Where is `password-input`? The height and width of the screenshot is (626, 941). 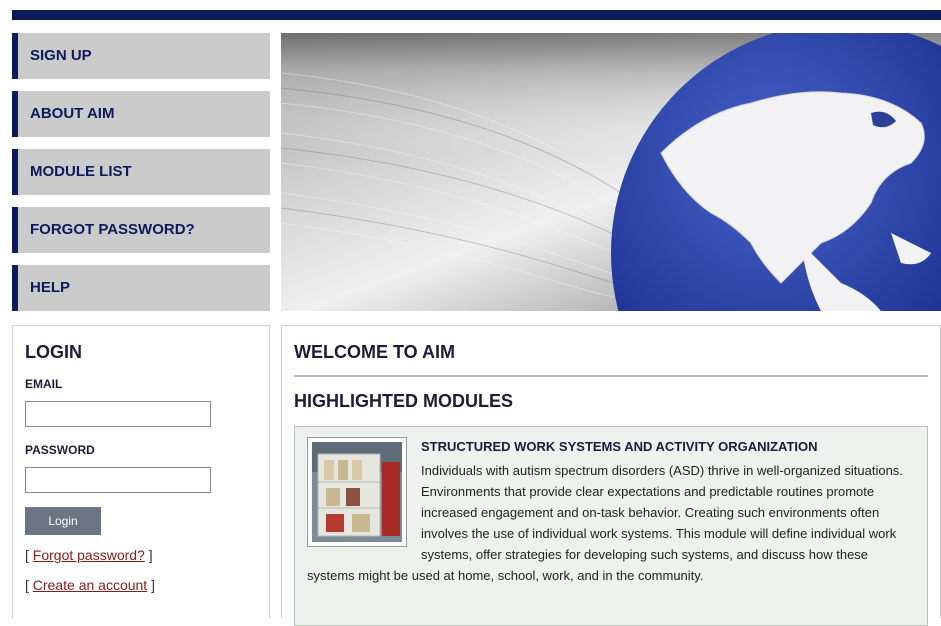 password-input is located at coordinates (118, 480).